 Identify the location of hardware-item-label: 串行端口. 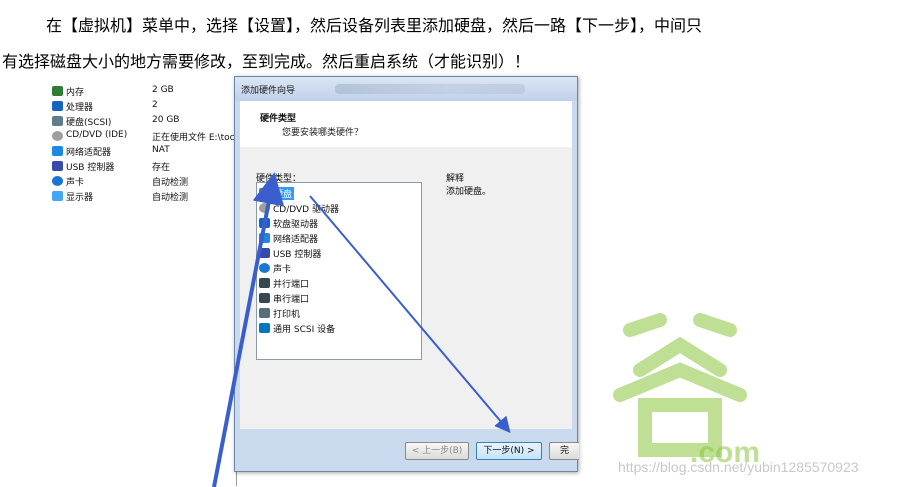
(291, 300).